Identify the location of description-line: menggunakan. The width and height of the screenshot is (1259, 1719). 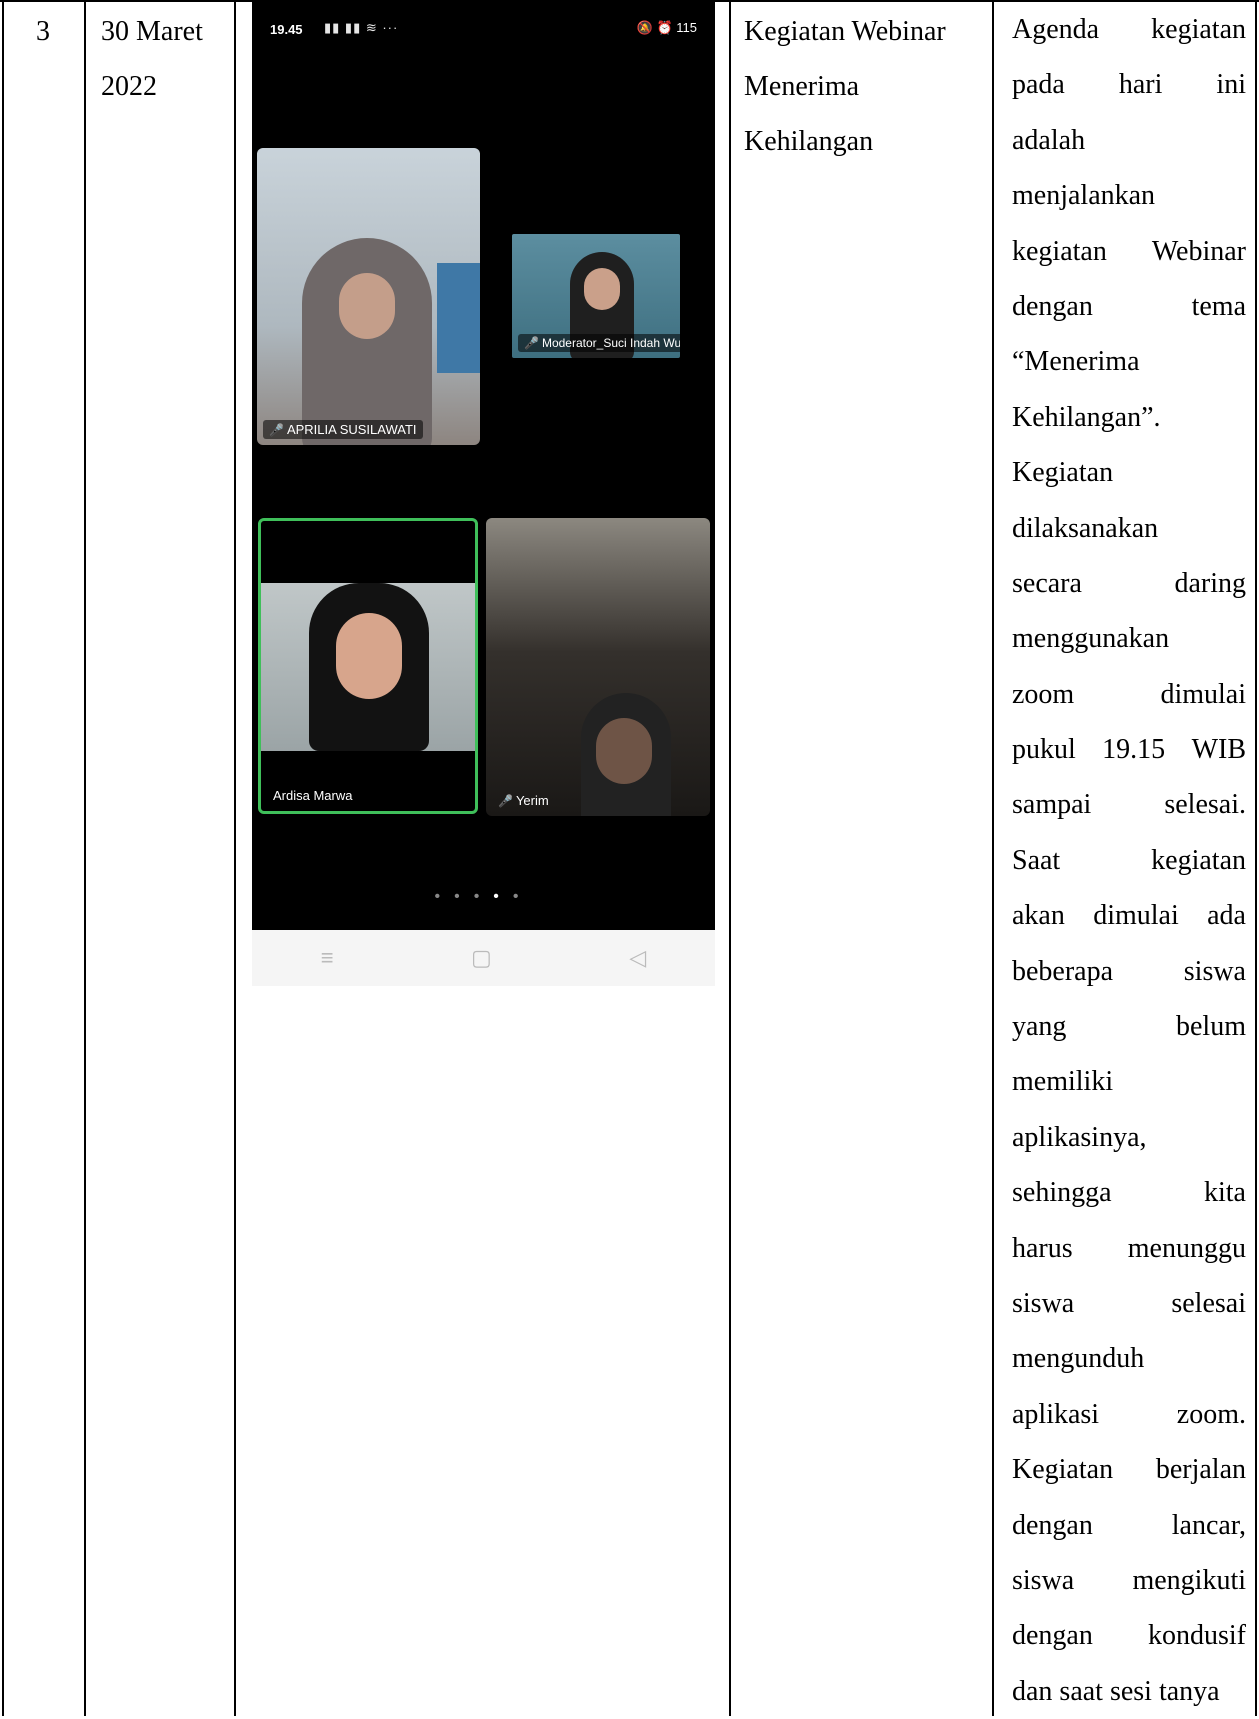
(1129, 638).